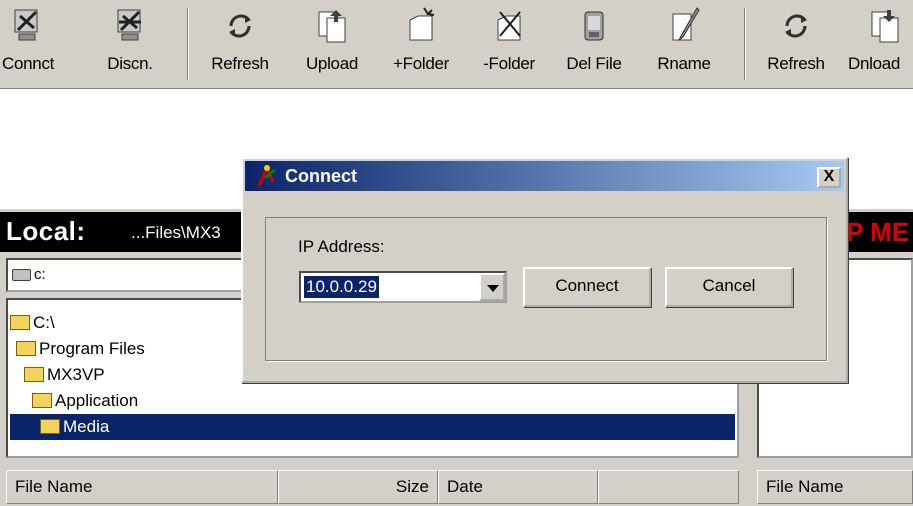  Describe the element at coordinates (85, 401) in the screenshot. I see `tree-item-application: Application` at that location.